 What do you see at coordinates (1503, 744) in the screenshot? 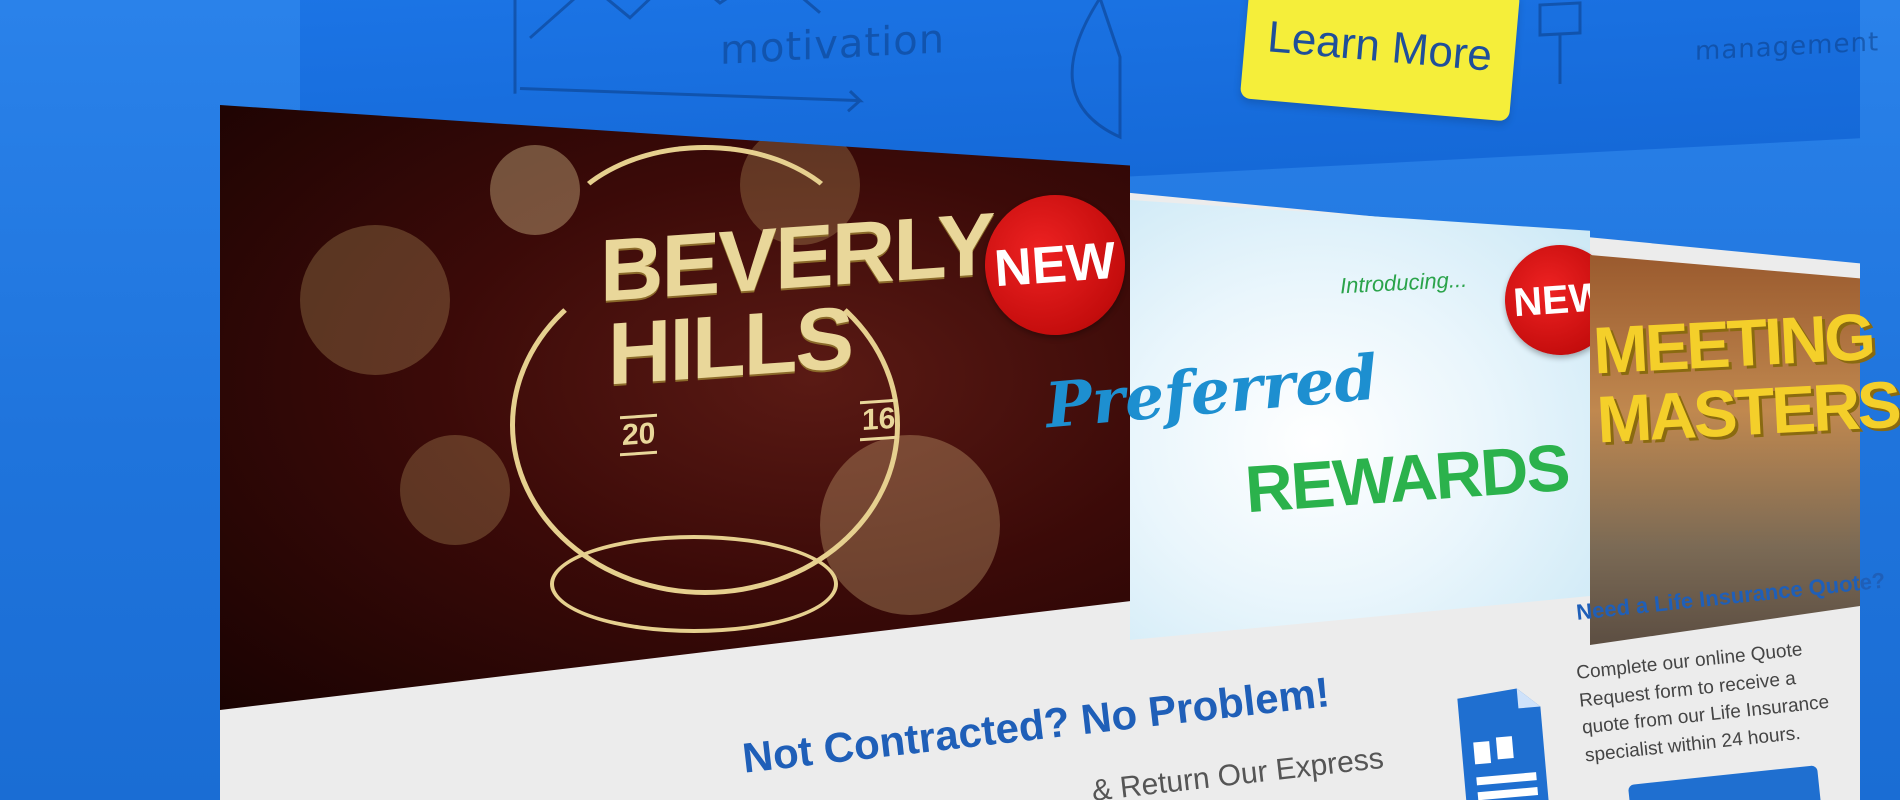
I see `document-quote-icon` at bounding box center [1503, 744].